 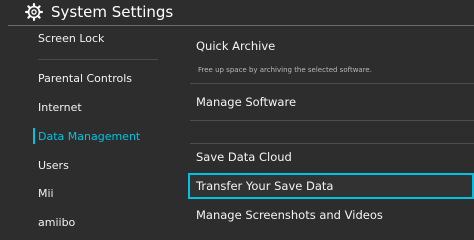 What do you see at coordinates (46, 194) in the screenshot?
I see `sidebar-item-mii: Mii` at bounding box center [46, 194].